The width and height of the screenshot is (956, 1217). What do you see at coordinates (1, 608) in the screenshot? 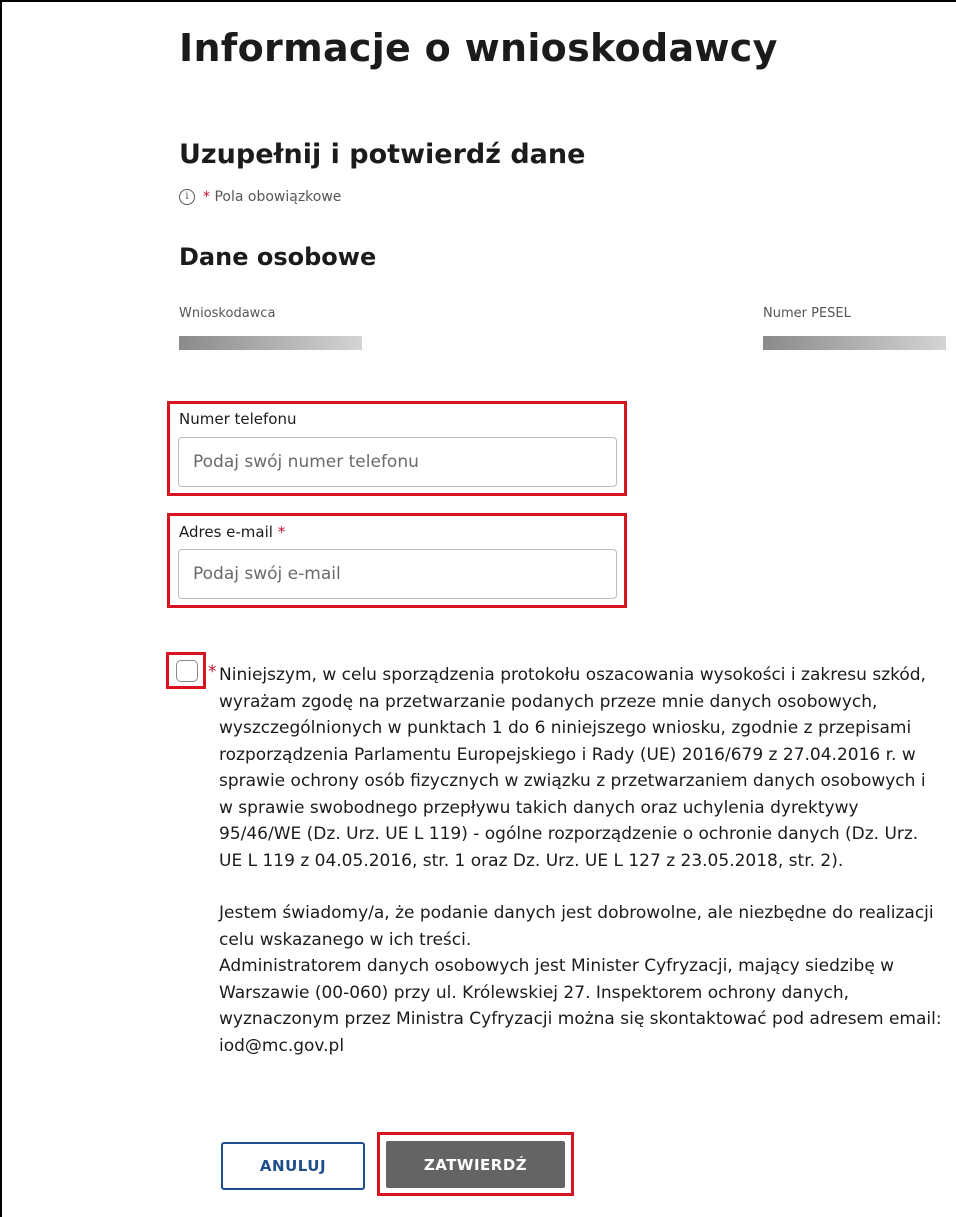
I see `frame-border-left` at bounding box center [1, 608].